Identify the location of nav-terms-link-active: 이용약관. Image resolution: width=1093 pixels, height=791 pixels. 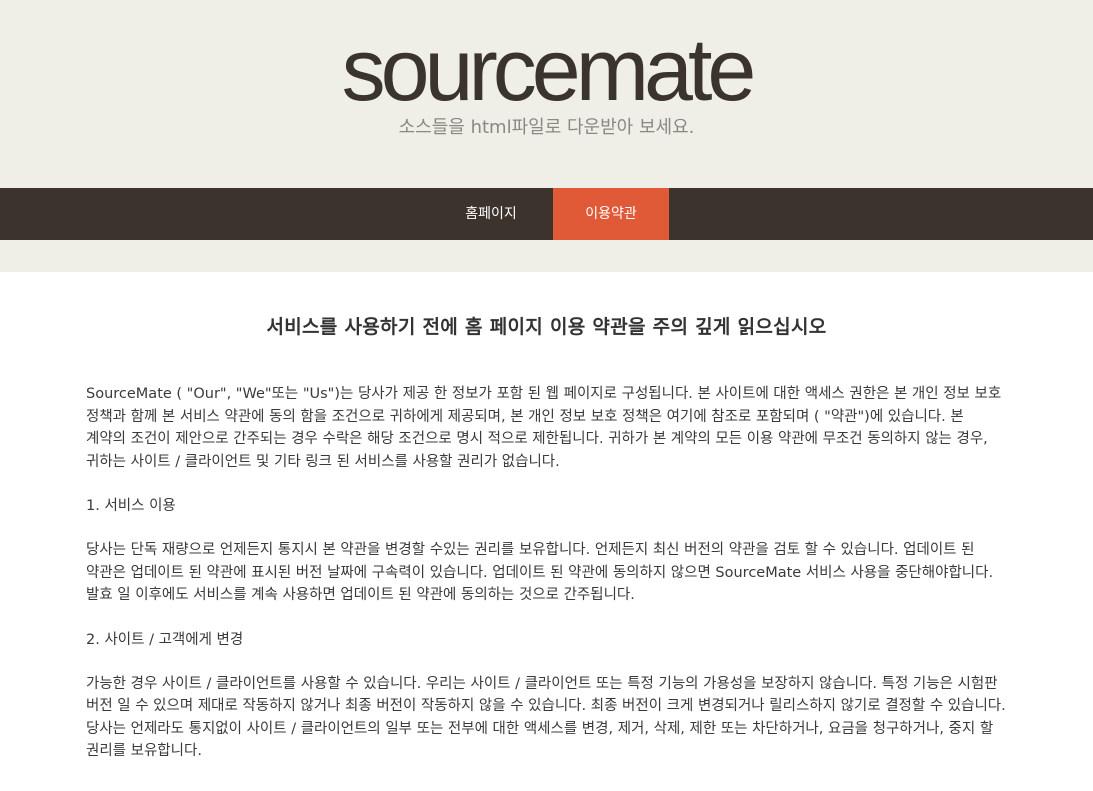
(611, 214).